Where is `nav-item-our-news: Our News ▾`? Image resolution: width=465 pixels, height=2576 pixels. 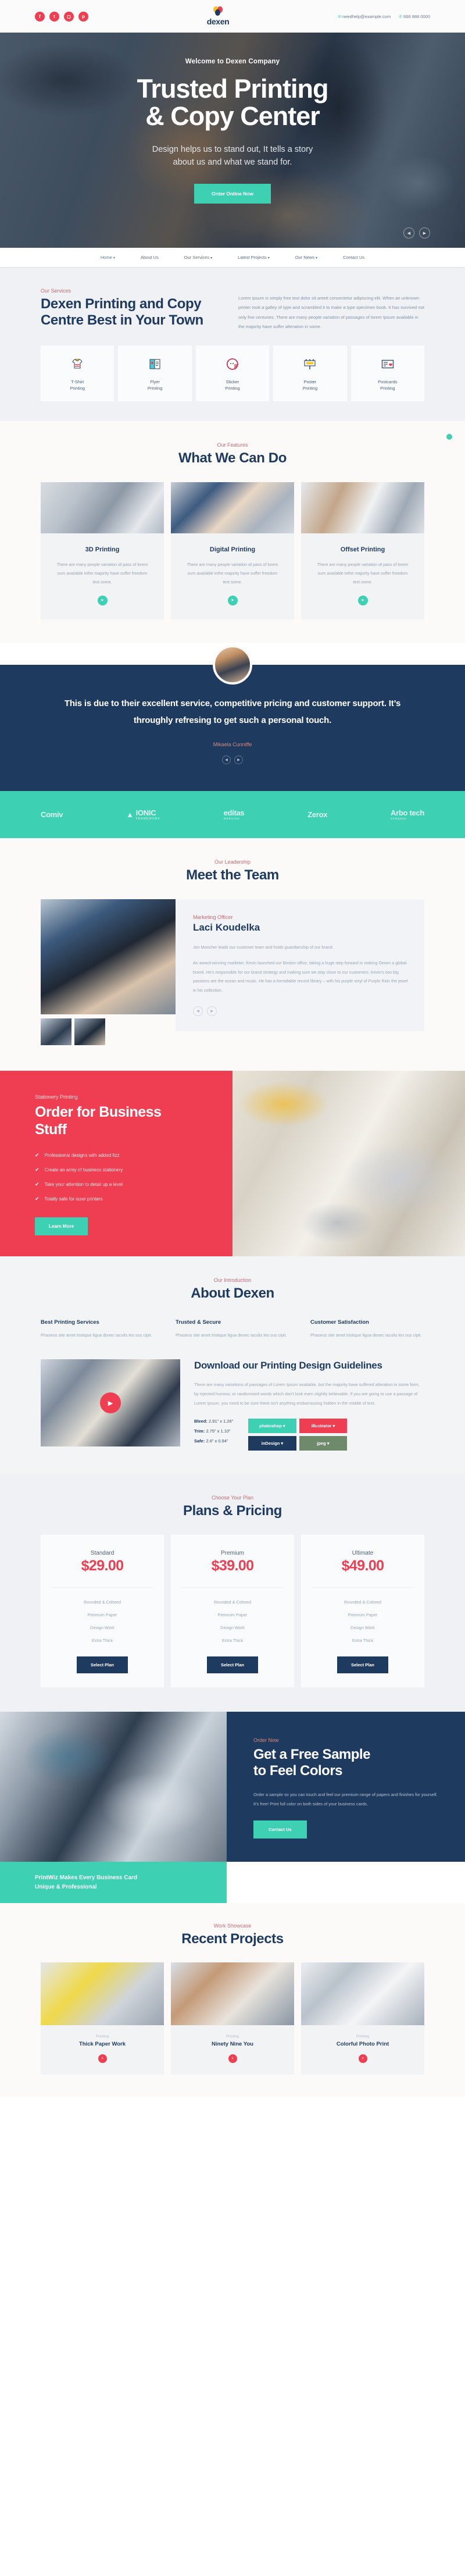
nav-item-our-news: Our News ▾ is located at coordinates (306, 257).